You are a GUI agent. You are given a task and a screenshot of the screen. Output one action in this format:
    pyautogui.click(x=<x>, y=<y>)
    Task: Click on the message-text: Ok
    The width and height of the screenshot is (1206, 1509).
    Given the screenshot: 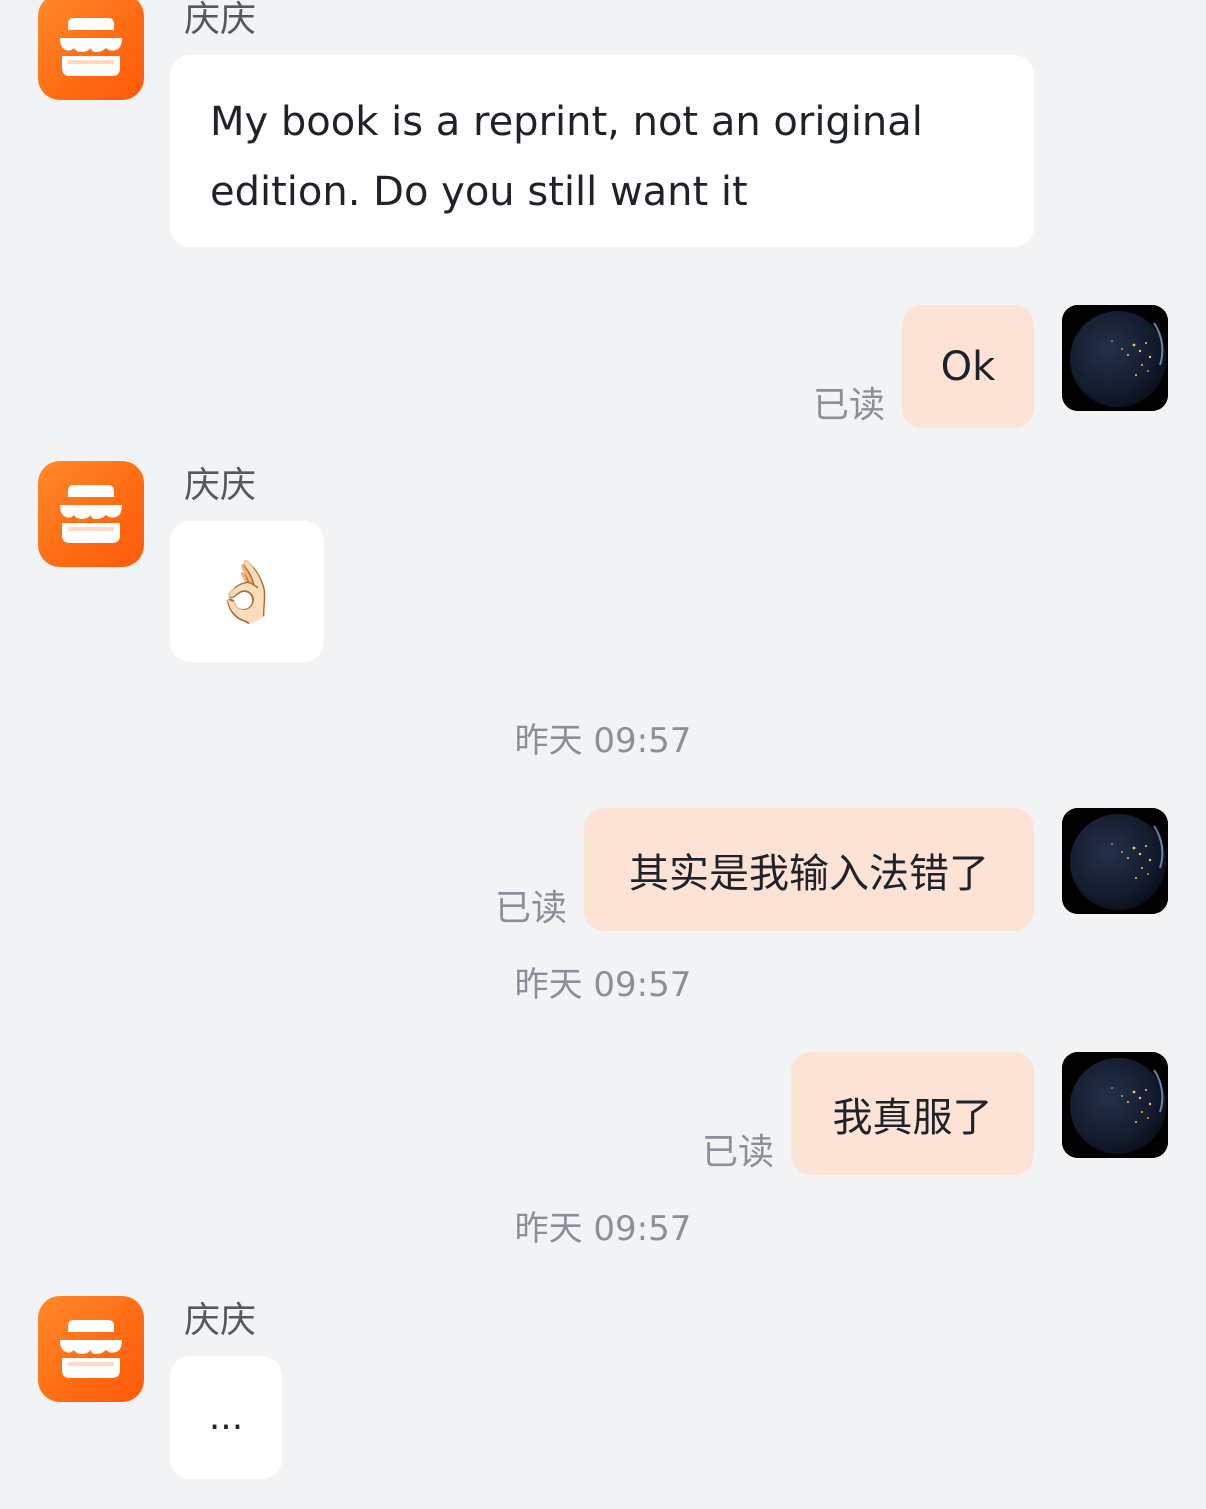 What is the action you would take?
    pyautogui.click(x=968, y=366)
    